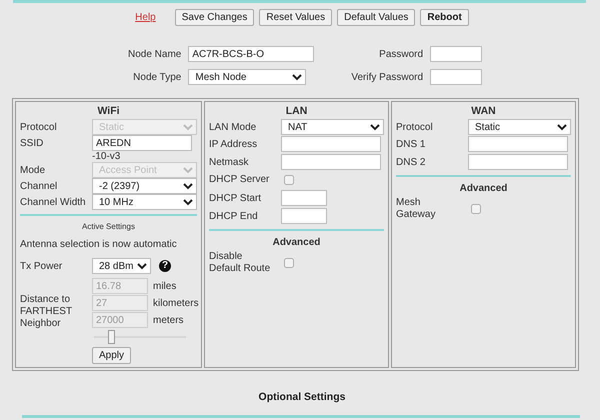 Image resolution: width=600 pixels, height=420 pixels. What do you see at coordinates (235, 198) in the screenshot?
I see `field-label: DHCP Start` at bounding box center [235, 198].